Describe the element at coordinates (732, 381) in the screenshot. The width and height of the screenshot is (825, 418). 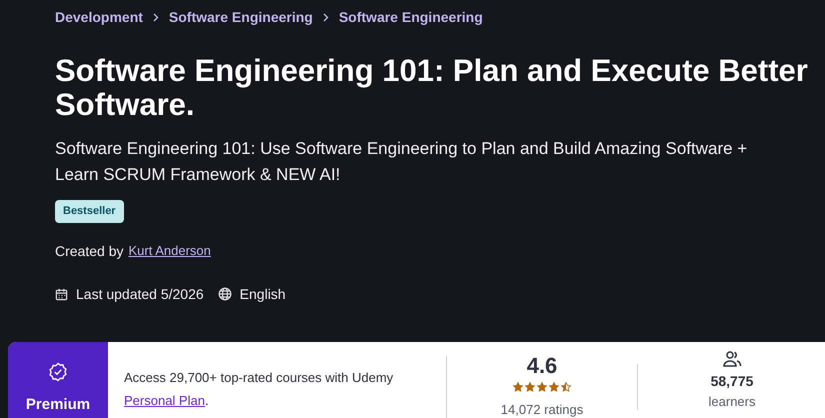
I see `learners-count: 58,775` at that location.